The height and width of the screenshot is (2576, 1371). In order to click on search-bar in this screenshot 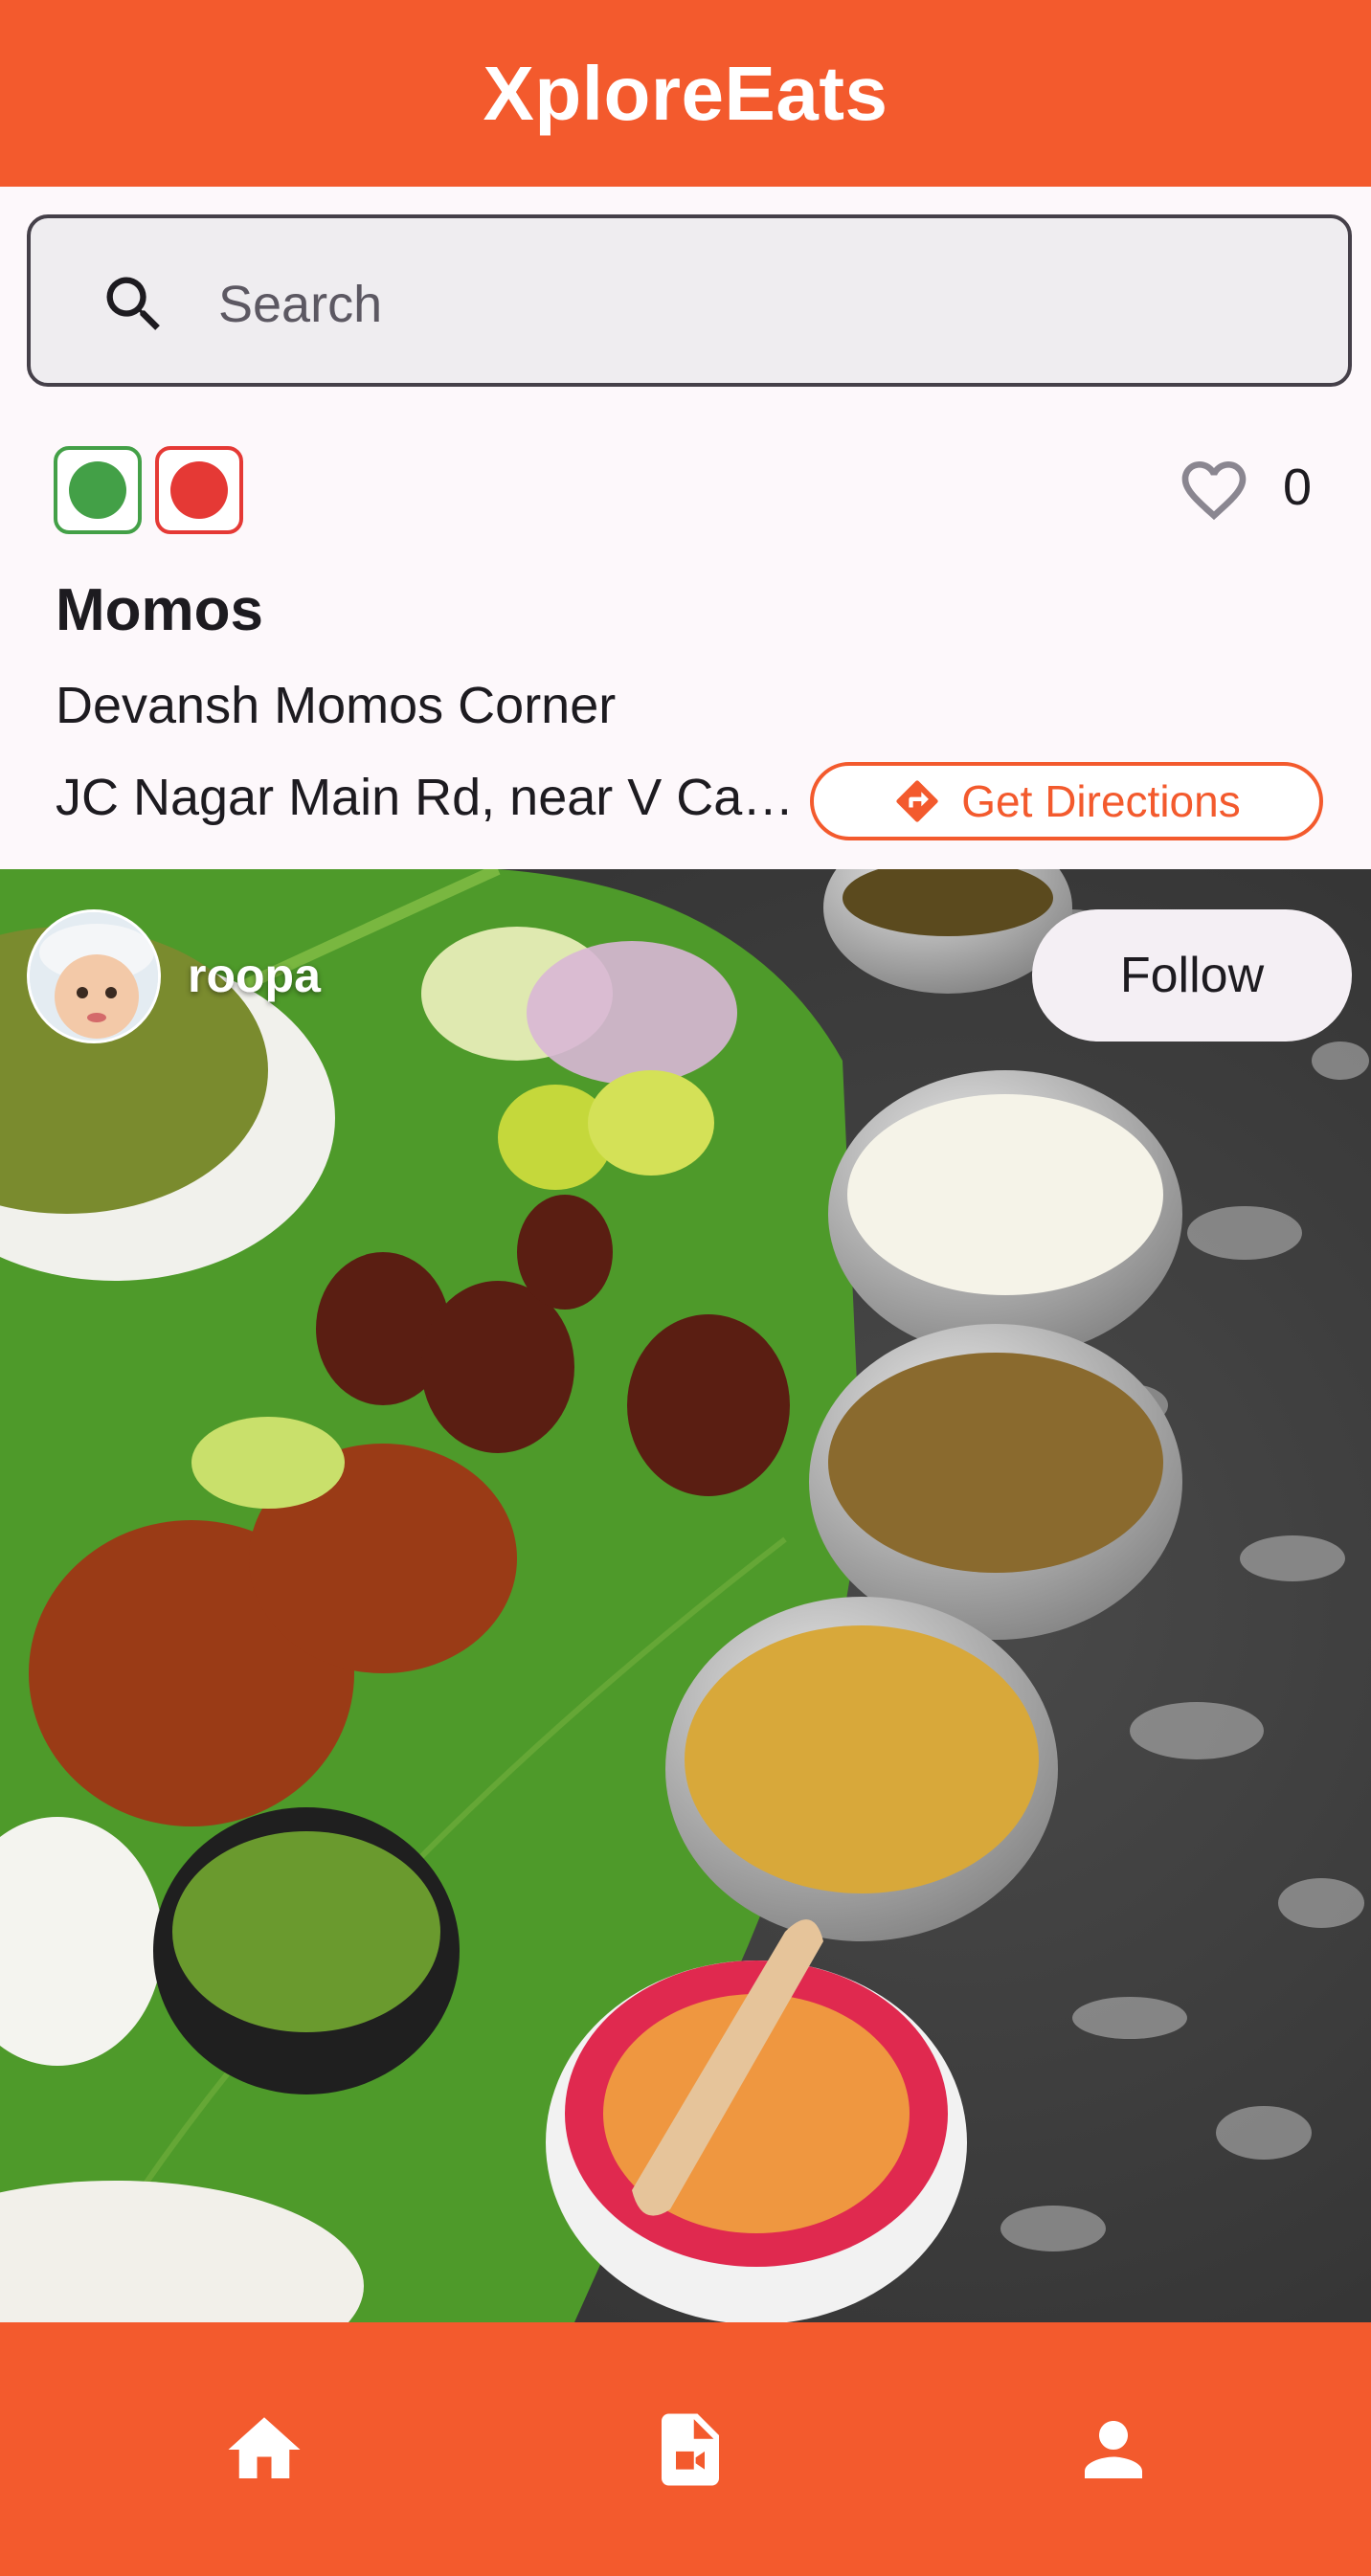, I will do `click(689, 301)`.